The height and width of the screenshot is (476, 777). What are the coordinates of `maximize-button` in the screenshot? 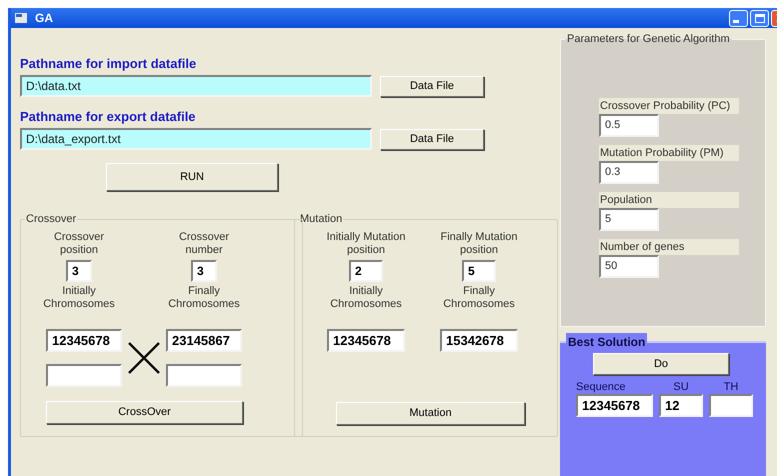 It's located at (759, 18).